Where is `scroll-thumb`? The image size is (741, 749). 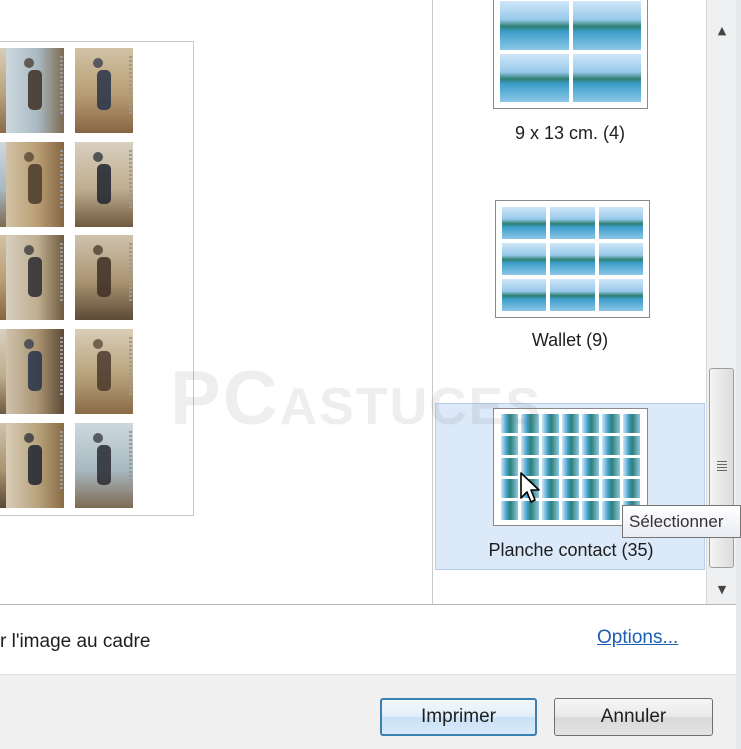
scroll-thumb is located at coordinates (721, 468).